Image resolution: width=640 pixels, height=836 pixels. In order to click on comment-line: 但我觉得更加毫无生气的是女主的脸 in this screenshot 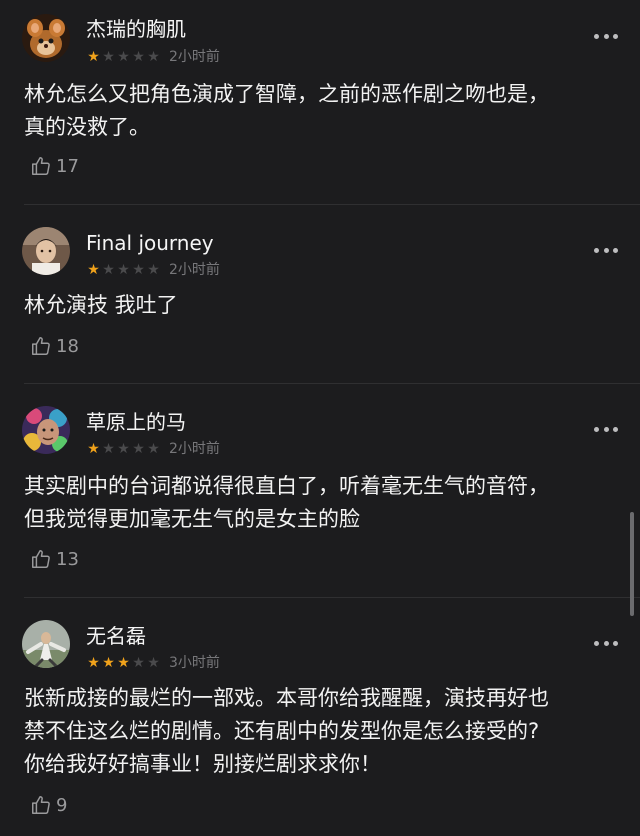, I will do `click(192, 519)`.